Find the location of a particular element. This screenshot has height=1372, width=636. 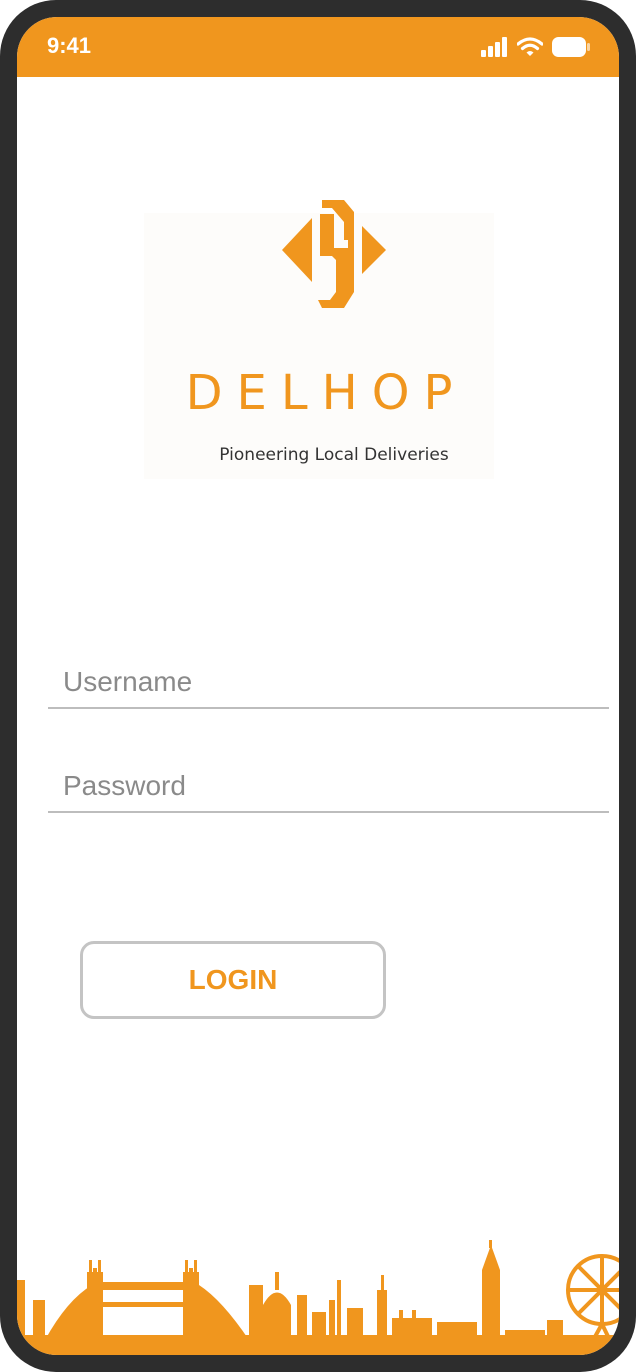

london-skyline-illustration is located at coordinates (318, 1297).